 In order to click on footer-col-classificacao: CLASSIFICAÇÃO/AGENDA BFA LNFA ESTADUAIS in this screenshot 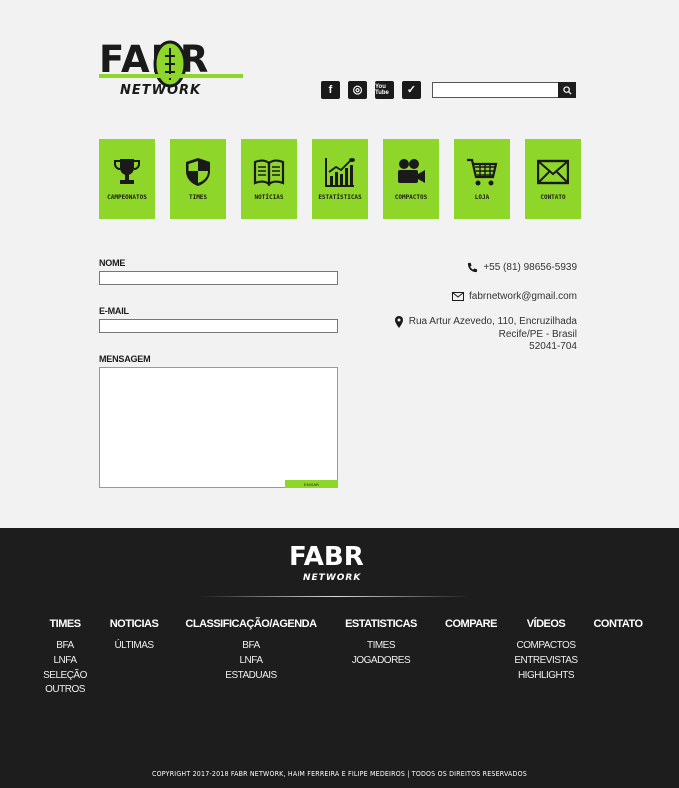, I will do `click(251, 650)`.